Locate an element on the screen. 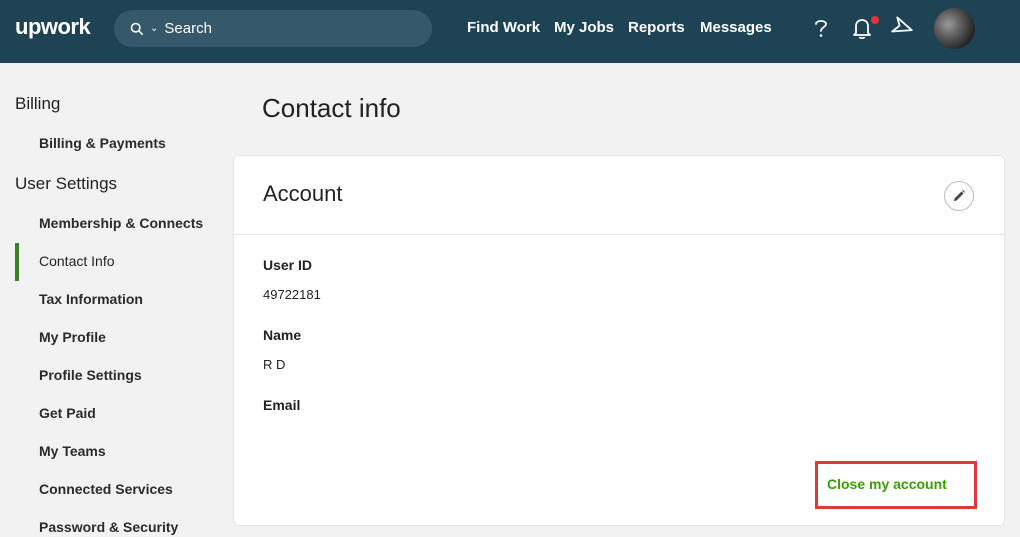 The width and height of the screenshot is (1020, 537). close-account-link: Close my account is located at coordinates (887, 484).